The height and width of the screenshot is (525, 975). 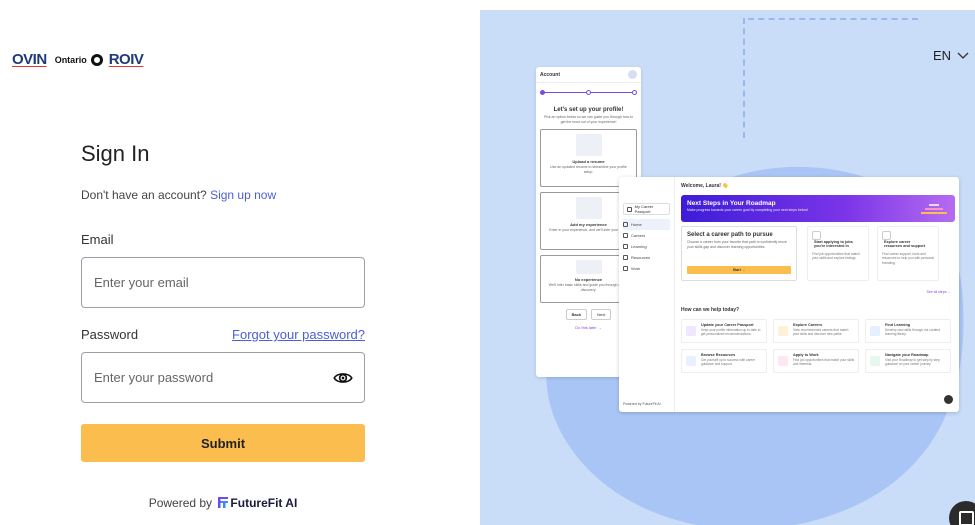 What do you see at coordinates (816, 235) in the screenshot?
I see `jobs-icon` at bounding box center [816, 235].